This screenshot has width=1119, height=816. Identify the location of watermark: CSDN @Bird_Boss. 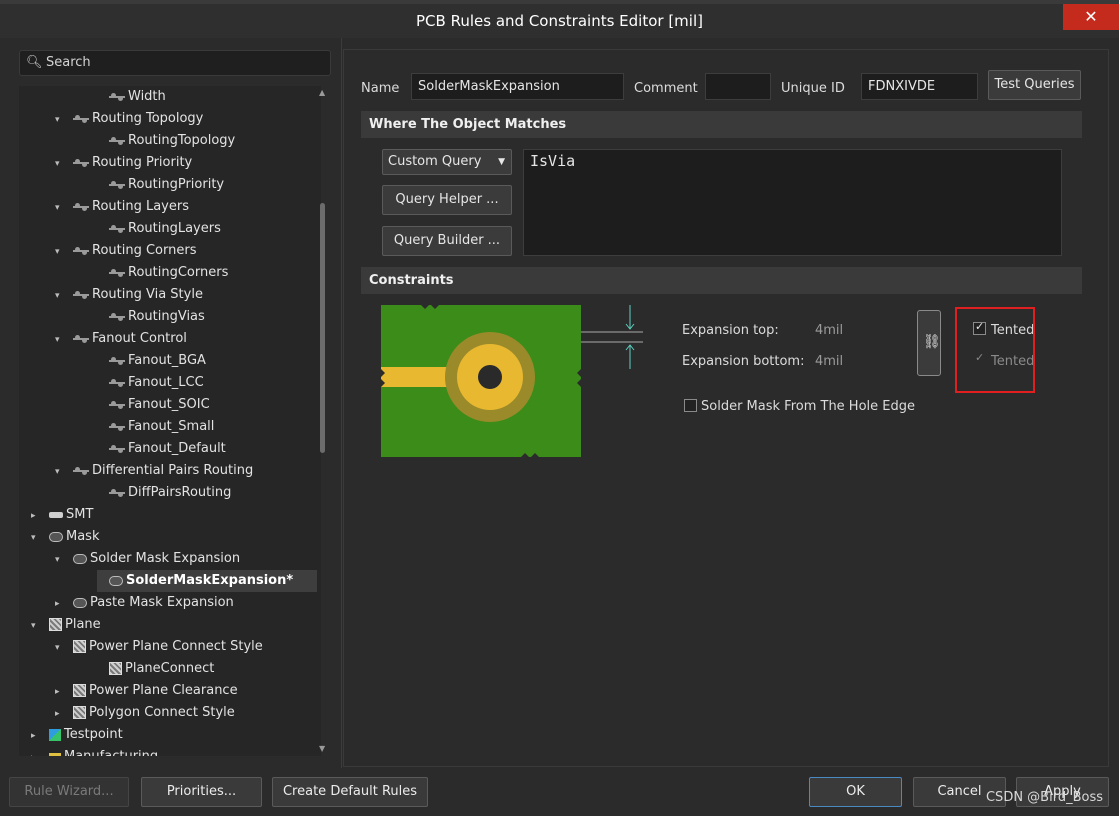
(1044, 797).